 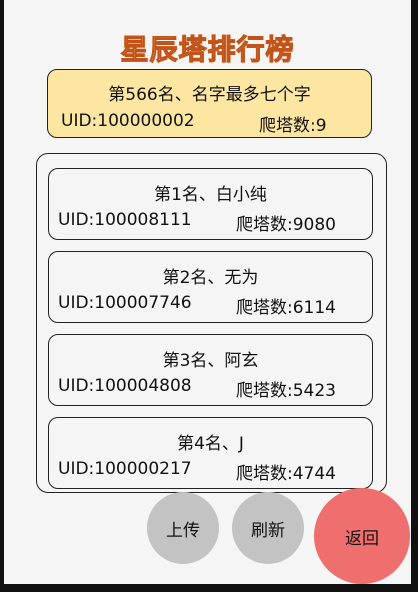 What do you see at coordinates (286, 225) in the screenshot?
I see `ranking-score: 爬塔数:9080` at bounding box center [286, 225].